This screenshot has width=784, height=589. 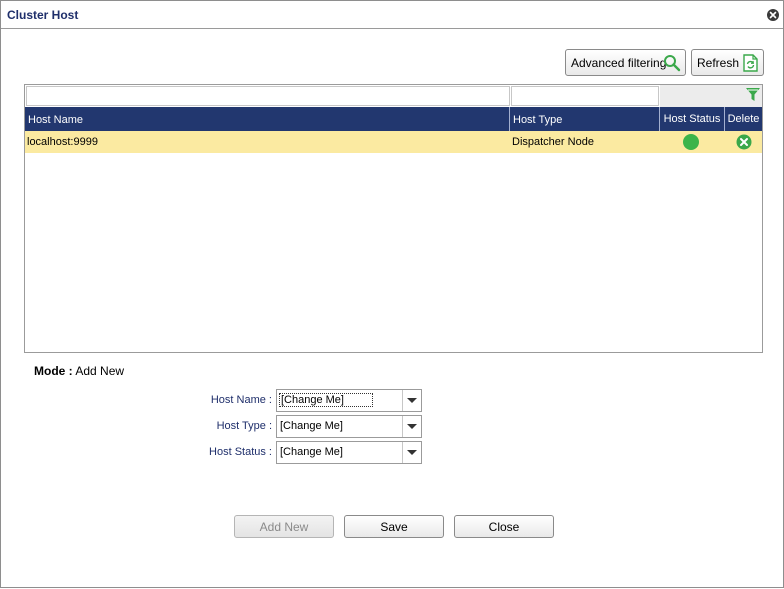 I want to click on mode-indicator: Mode : Add New, so click(x=79, y=371).